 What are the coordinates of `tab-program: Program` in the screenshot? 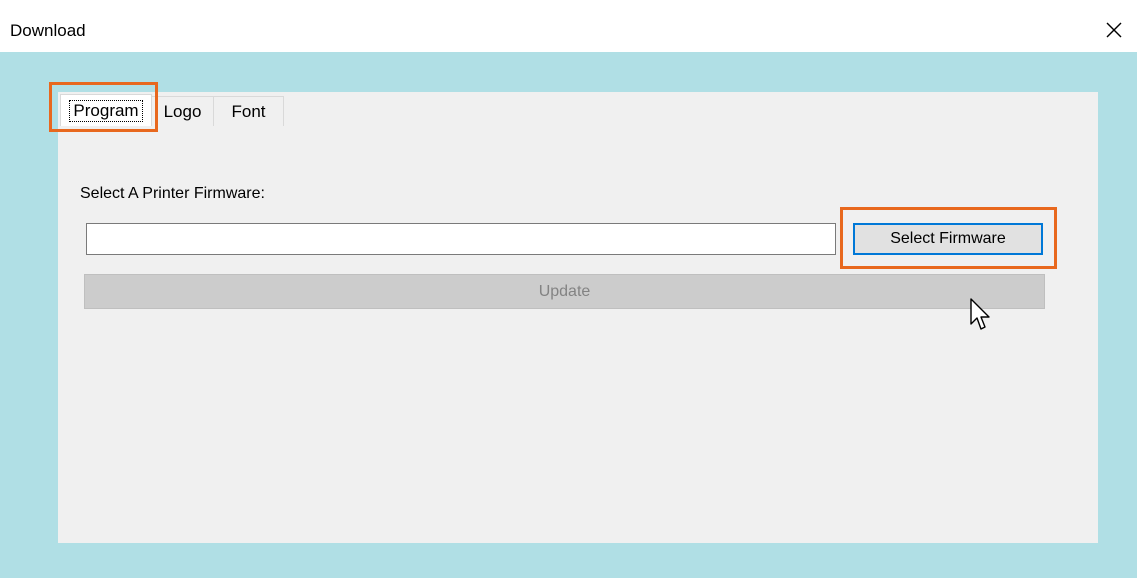 It's located at (106, 110).